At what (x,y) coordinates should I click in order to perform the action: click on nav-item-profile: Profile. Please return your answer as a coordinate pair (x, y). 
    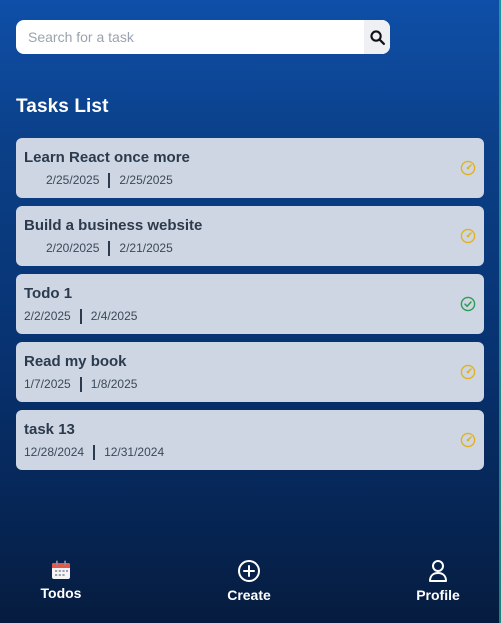
    Looking at the image, I should click on (438, 581).